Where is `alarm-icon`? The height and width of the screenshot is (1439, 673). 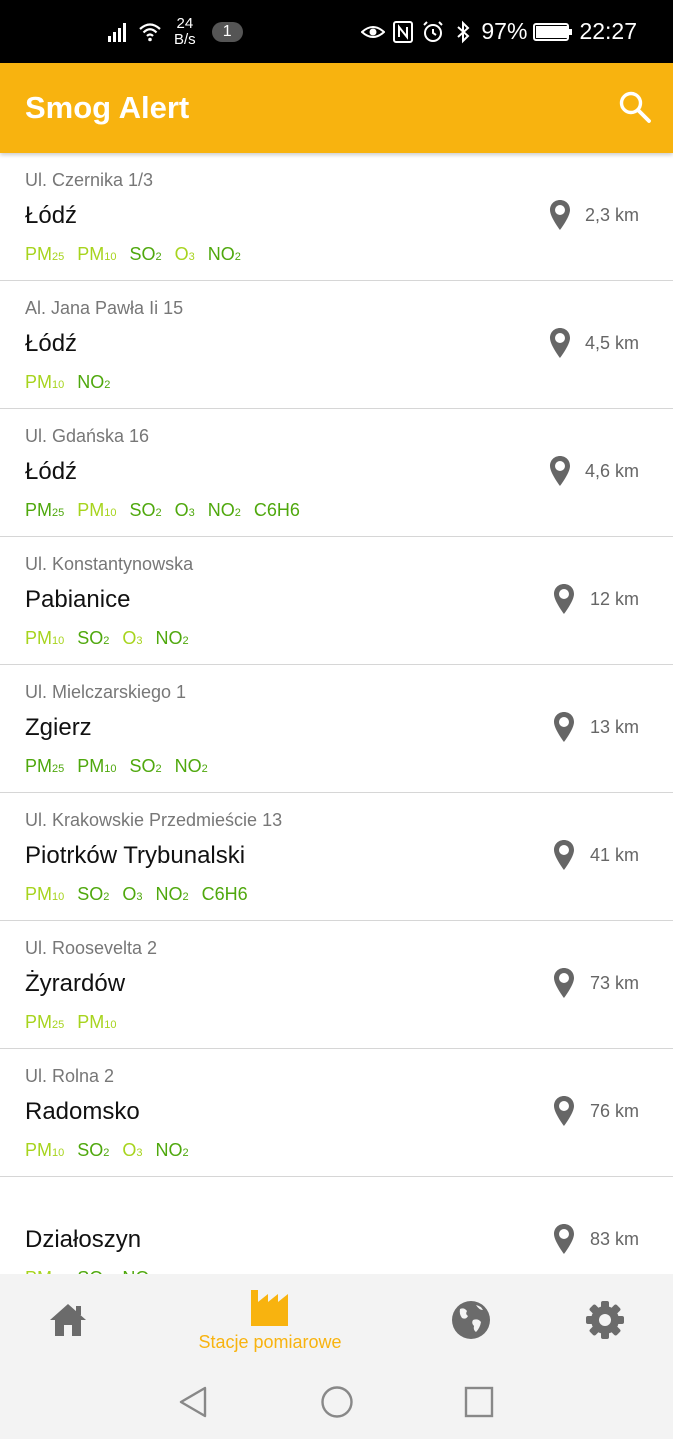 alarm-icon is located at coordinates (433, 31).